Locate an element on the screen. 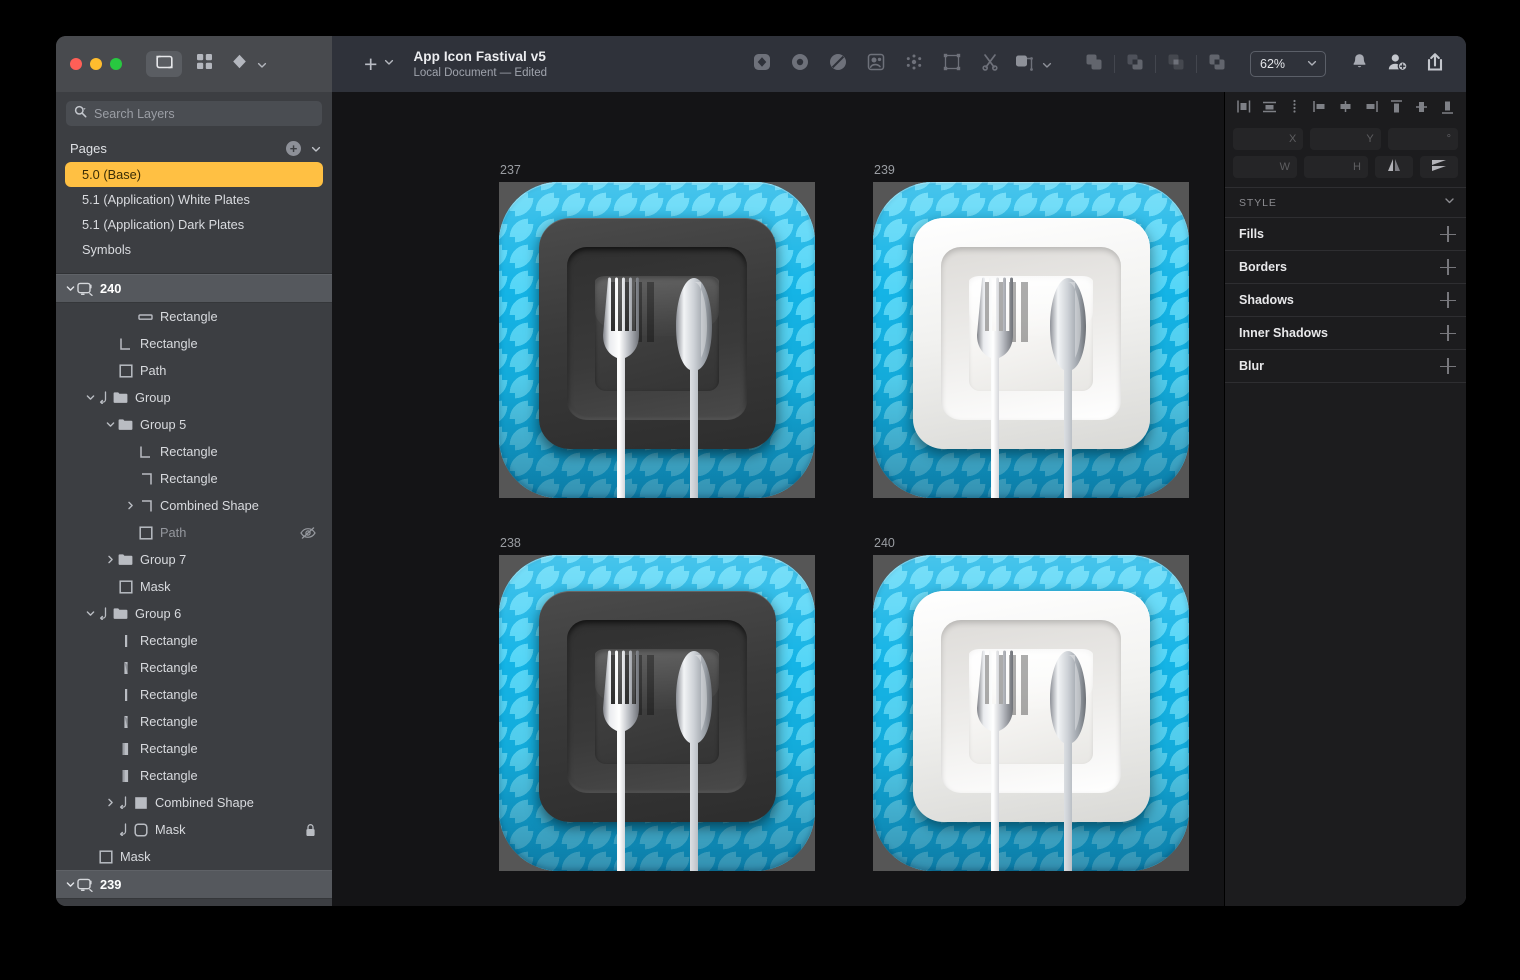  distribute is located at coordinates (1295, 109).